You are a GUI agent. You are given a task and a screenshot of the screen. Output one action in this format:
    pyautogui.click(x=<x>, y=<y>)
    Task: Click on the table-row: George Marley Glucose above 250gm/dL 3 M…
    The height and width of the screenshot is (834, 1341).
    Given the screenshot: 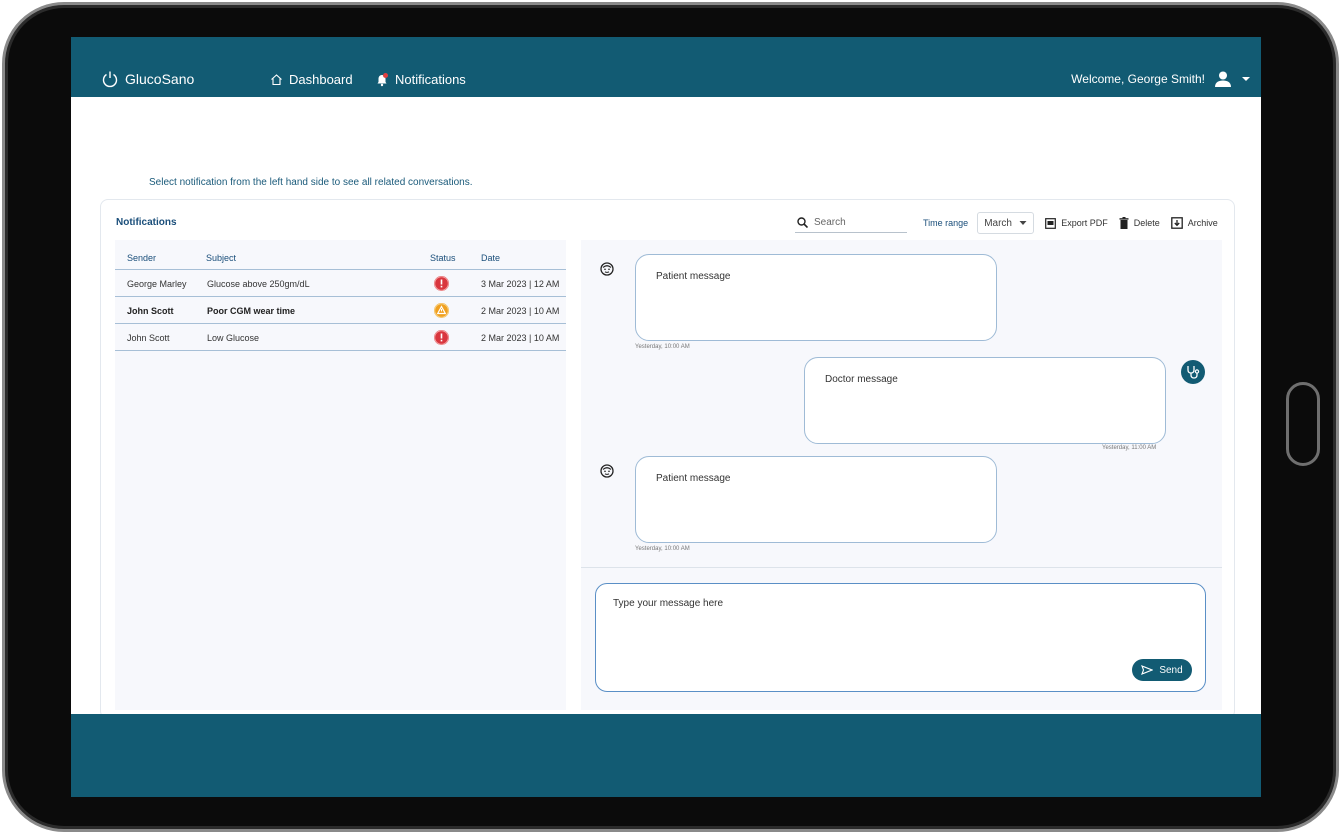 What is the action you would take?
    pyautogui.click(x=340, y=283)
    